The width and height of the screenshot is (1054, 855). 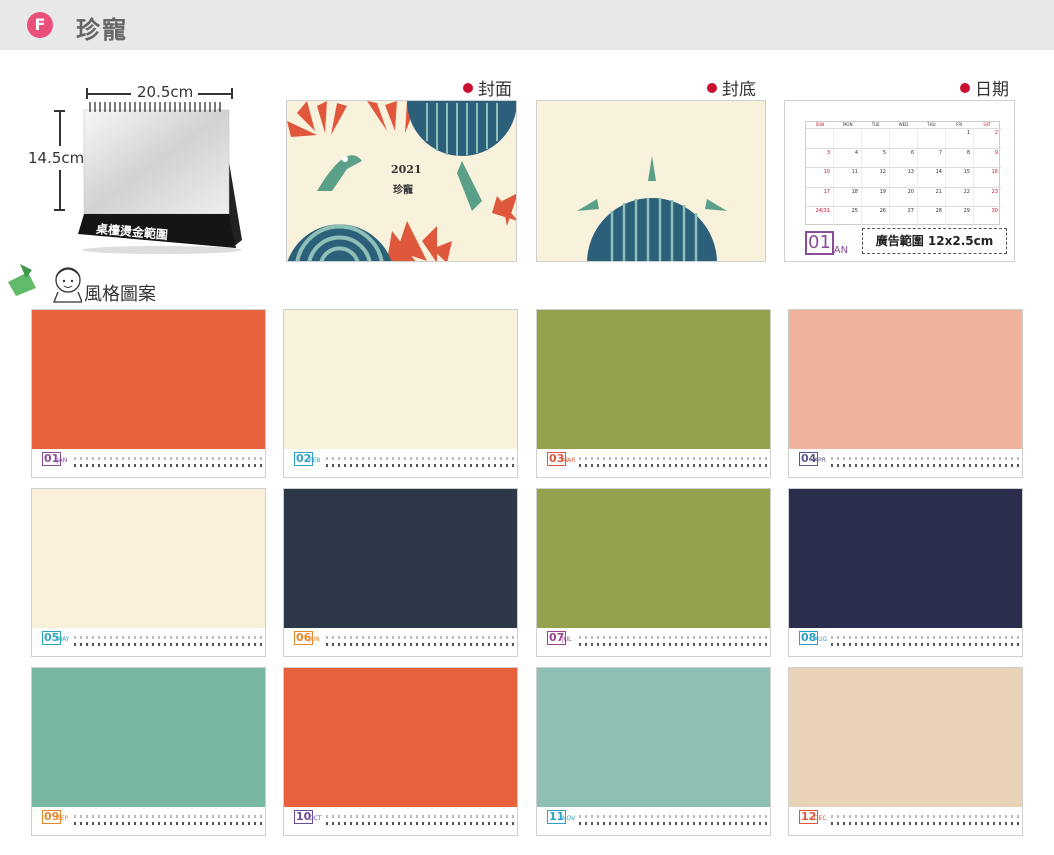 What do you see at coordinates (653, 463) in the screenshot?
I see `month-calendar-strip: 03 MAR` at bounding box center [653, 463].